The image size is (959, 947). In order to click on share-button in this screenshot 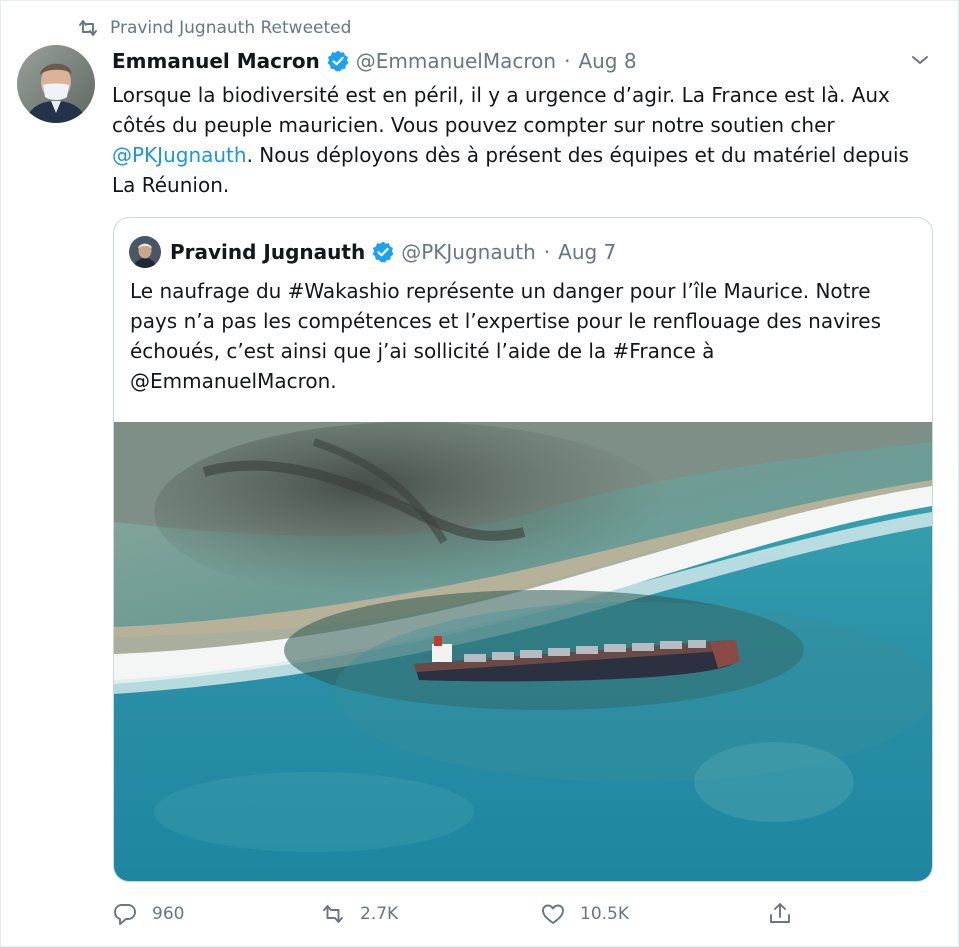, I will do `click(787, 914)`.